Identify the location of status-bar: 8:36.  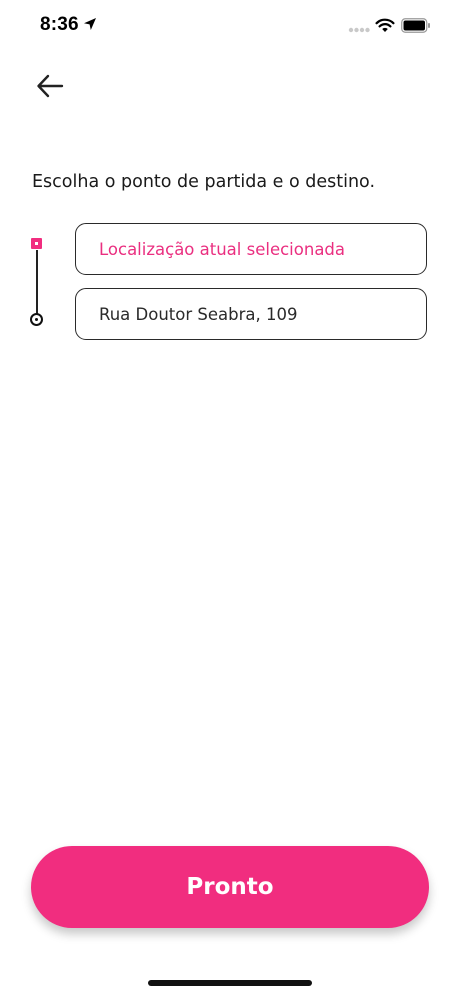
(230, 26).